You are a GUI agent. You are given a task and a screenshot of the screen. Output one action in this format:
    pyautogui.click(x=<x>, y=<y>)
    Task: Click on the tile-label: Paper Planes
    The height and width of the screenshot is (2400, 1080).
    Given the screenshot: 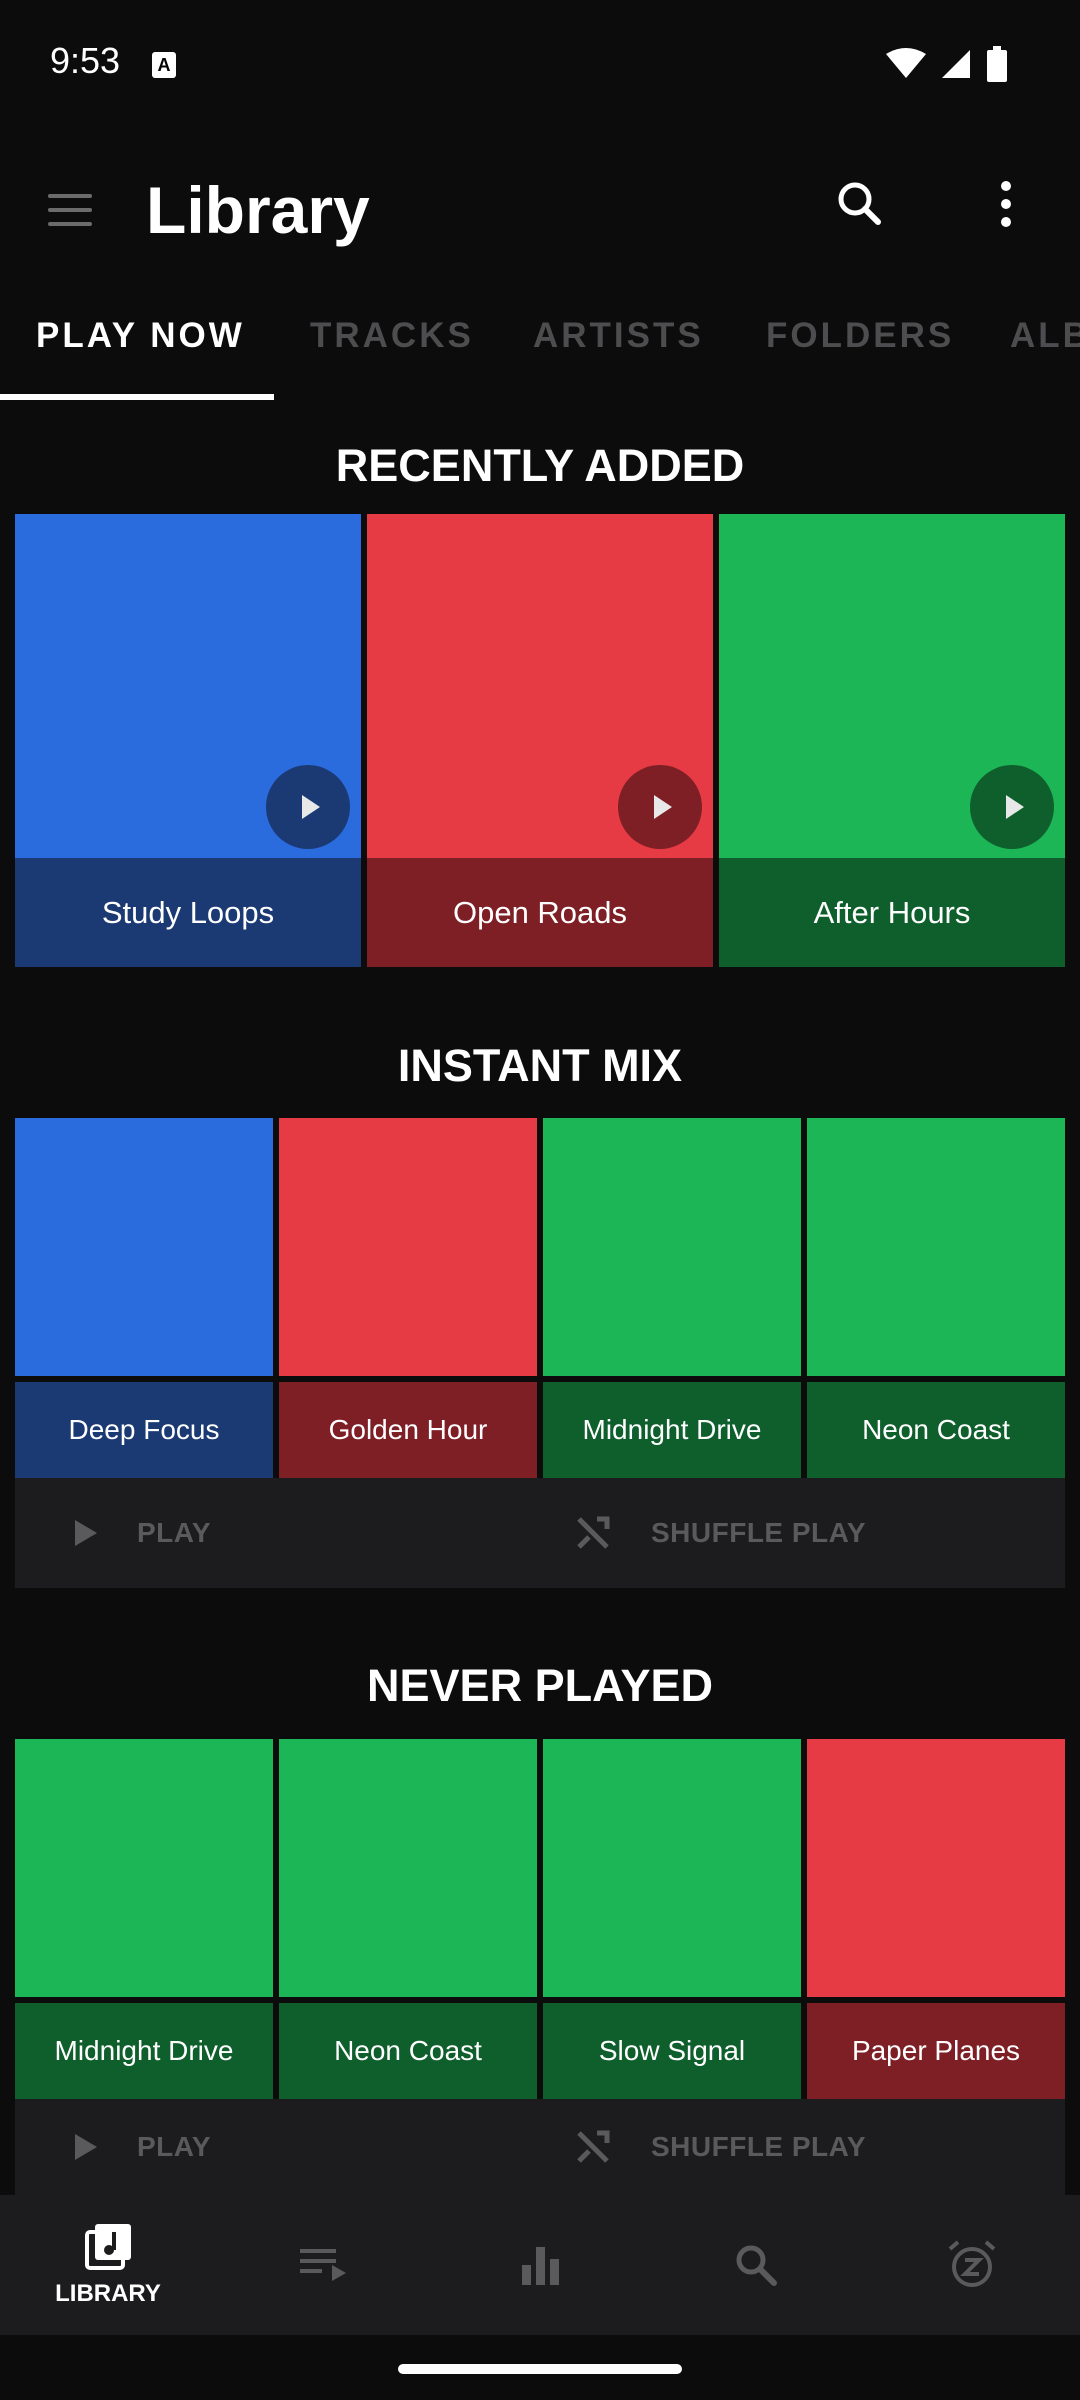 What is the action you would take?
    pyautogui.click(x=936, y=2051)
    